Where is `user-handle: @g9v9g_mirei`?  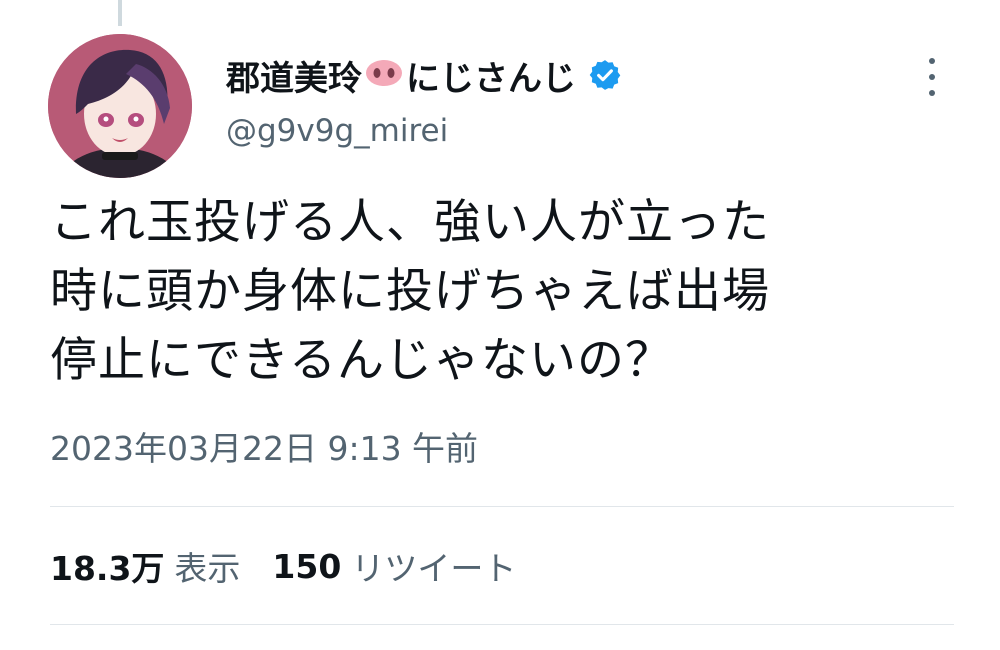
user-handle: @g9v9g_mirei is located at coordinates (337, 131).